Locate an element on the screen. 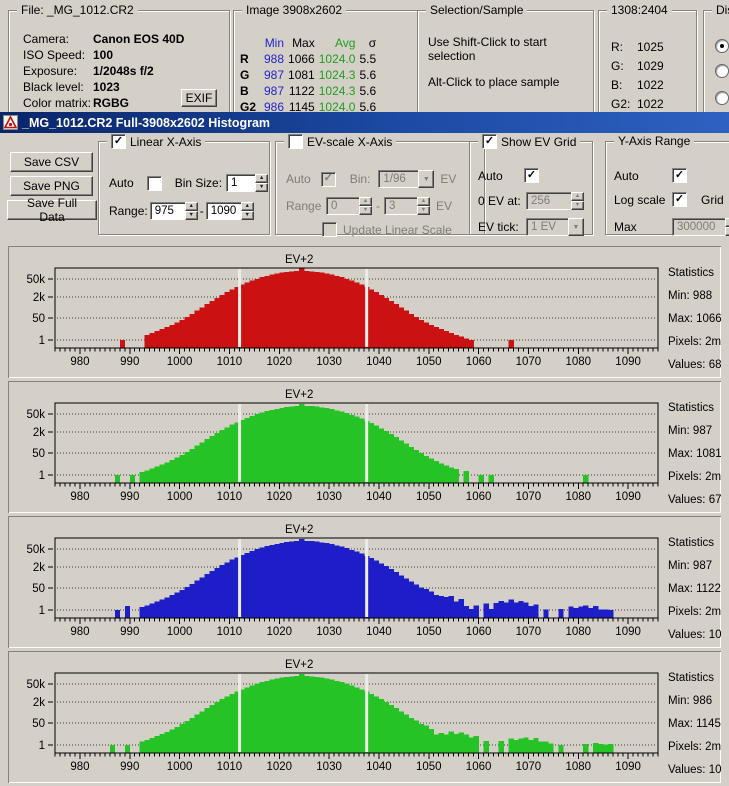 The width and height of the screenshot is (729, 786). linear-auto-checkbox is located at coordinates (154, 183).